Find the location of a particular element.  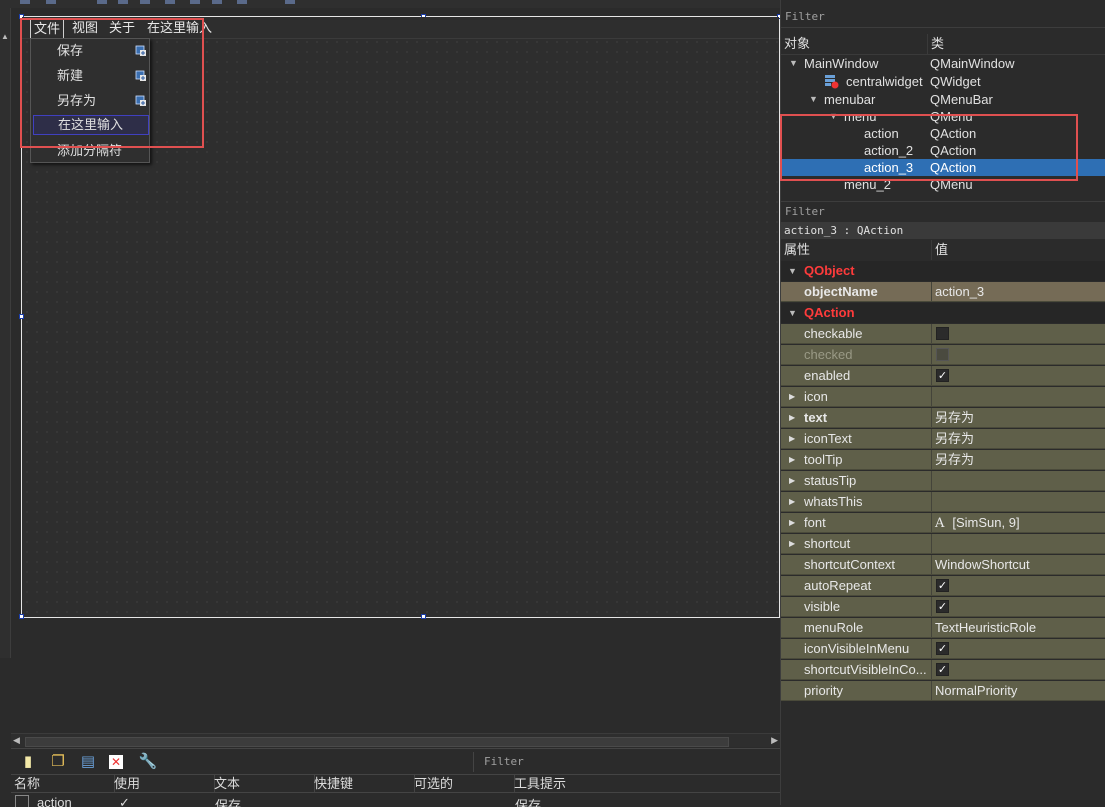

scroll-up-arrow-icon: ▲ is located at coordinates (5, 36).